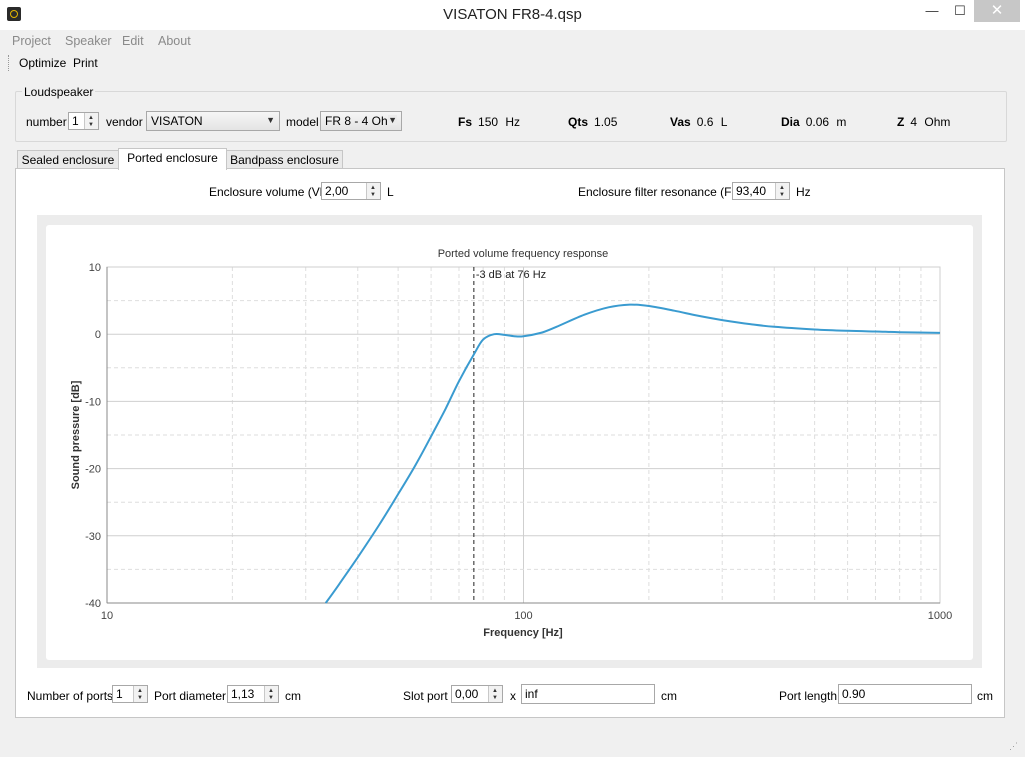  Describe the element at coordinates (93, 470) in the screenshot. I see `y-tick-label: -20` at that location.